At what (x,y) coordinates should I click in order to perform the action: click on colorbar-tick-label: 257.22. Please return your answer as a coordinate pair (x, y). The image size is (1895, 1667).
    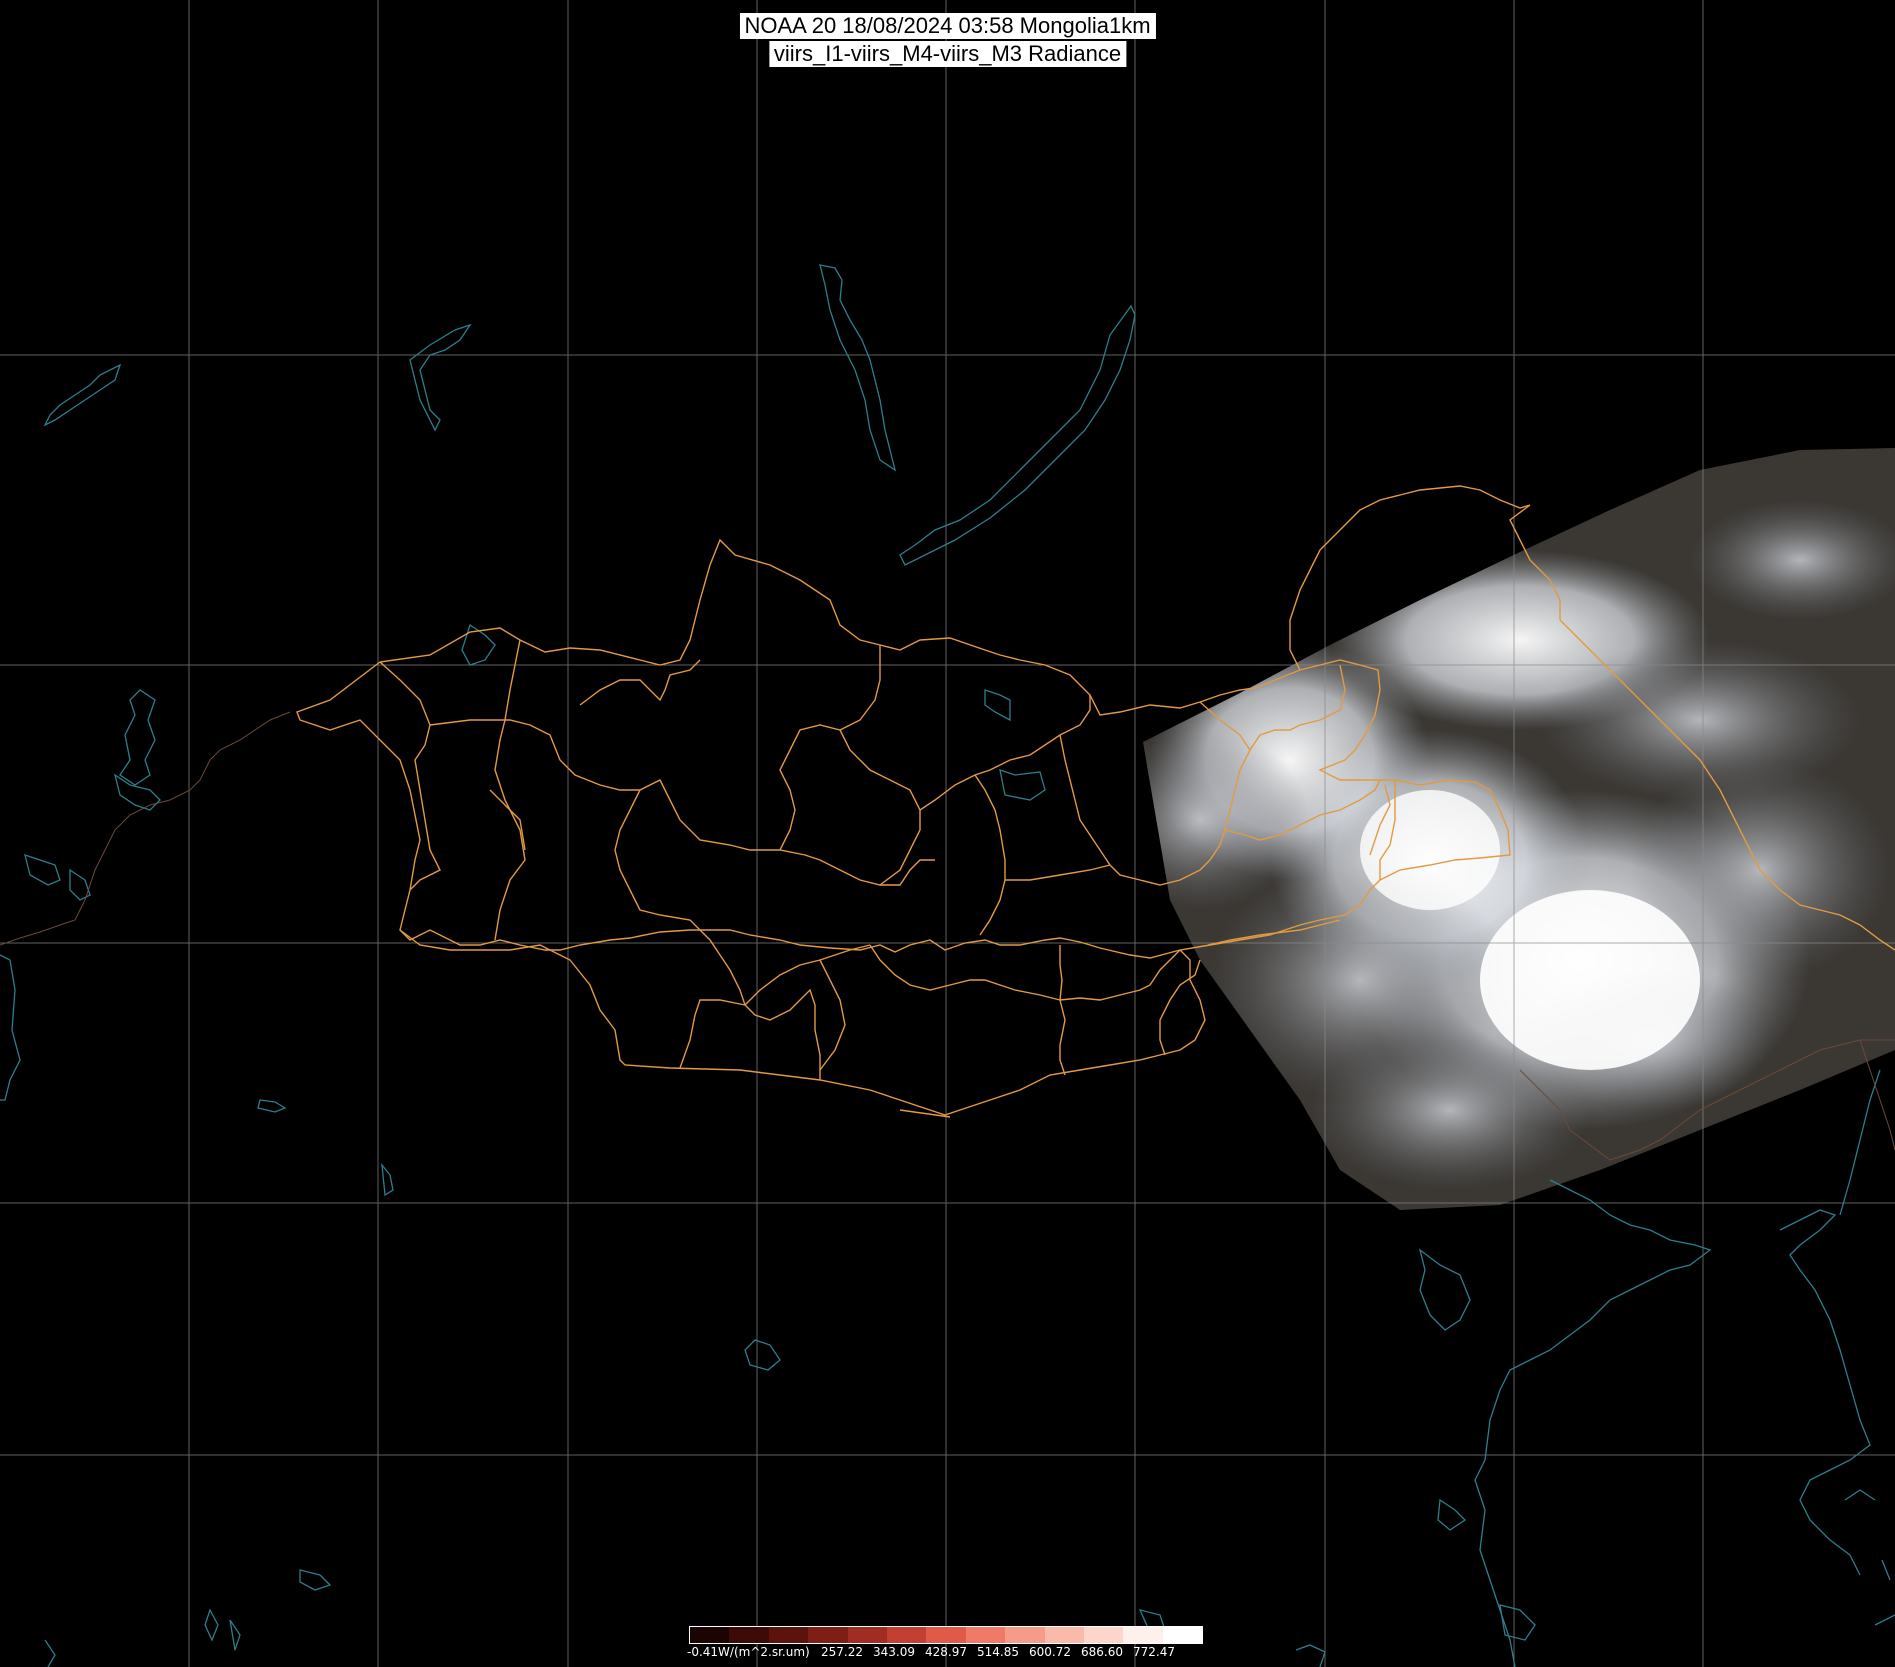
    Looking at the image, I should click on (842, 1652).